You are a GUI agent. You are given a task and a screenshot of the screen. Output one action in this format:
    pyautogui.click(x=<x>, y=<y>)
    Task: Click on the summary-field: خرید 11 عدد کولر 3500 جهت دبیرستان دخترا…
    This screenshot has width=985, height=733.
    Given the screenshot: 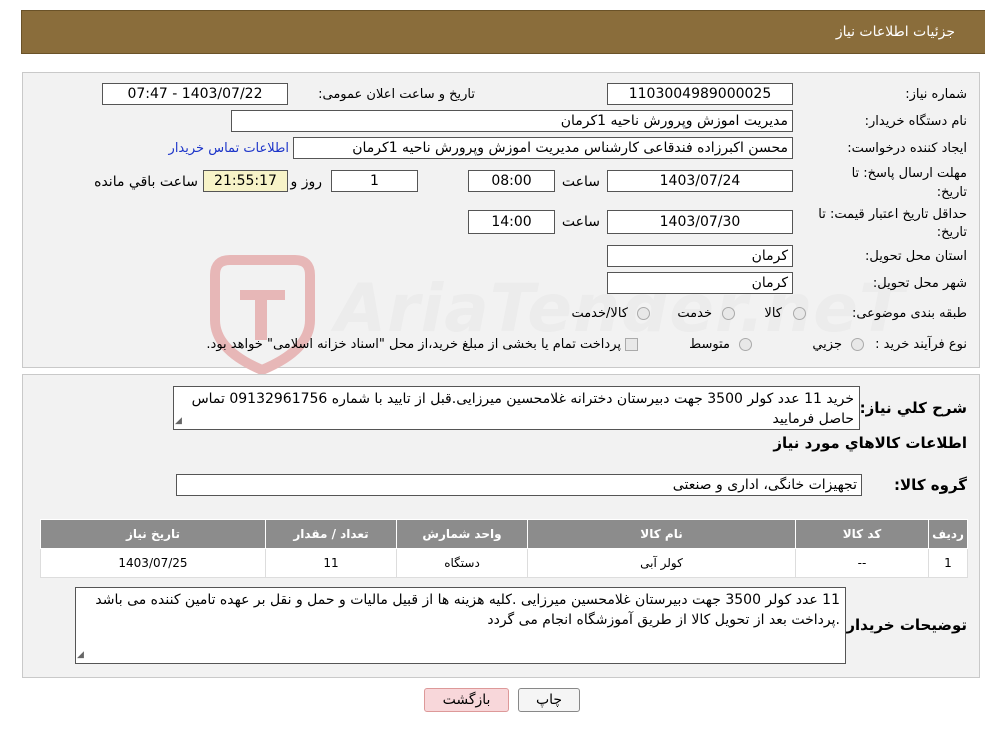 What is the action you would take?
    pyautogui.click(x=516, y=408)
    